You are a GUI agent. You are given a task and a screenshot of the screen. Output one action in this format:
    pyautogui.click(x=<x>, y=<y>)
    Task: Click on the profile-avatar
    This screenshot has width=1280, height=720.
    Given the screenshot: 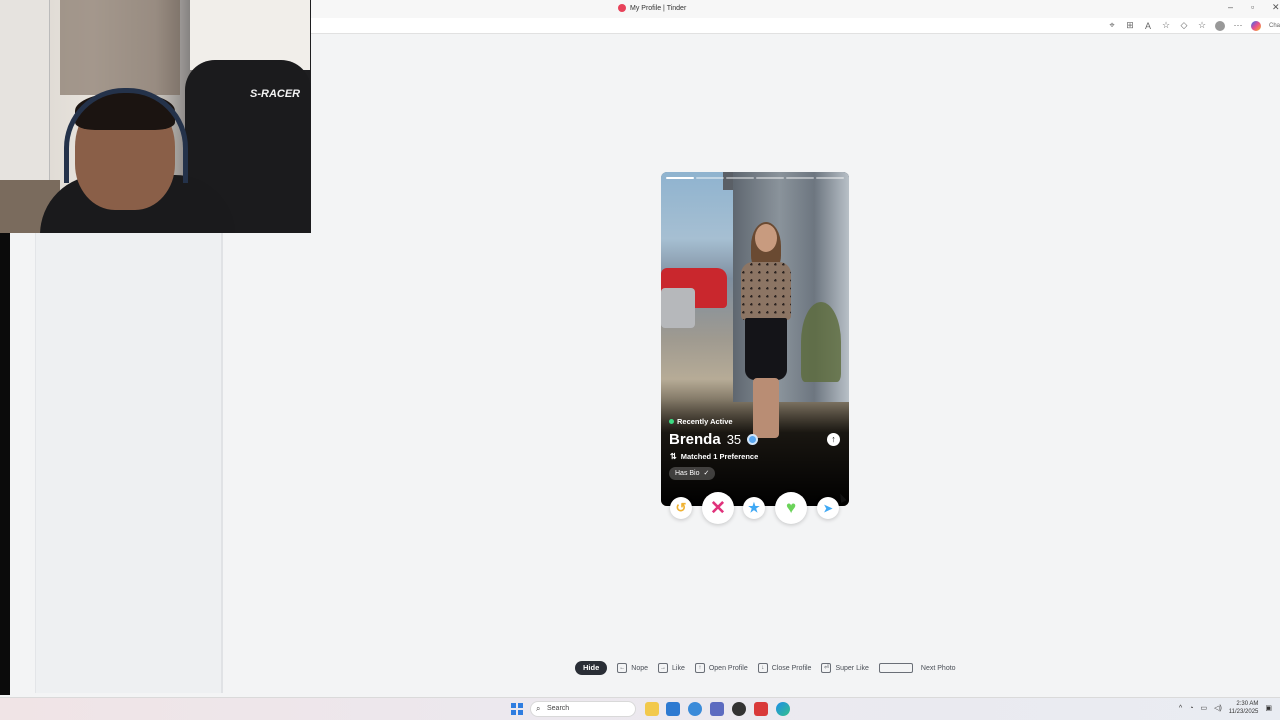 What is the action you would take?
    pyautogui.click(x=1219, y=25)
    